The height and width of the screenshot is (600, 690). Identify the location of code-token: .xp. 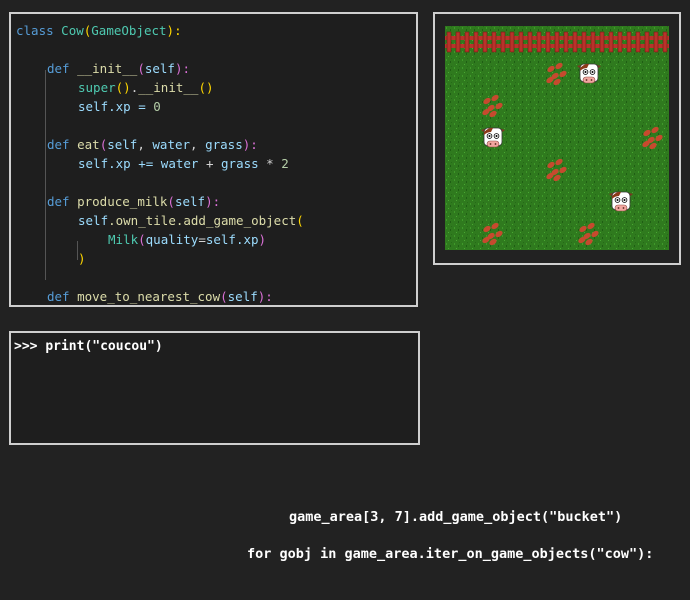
(247, 239).